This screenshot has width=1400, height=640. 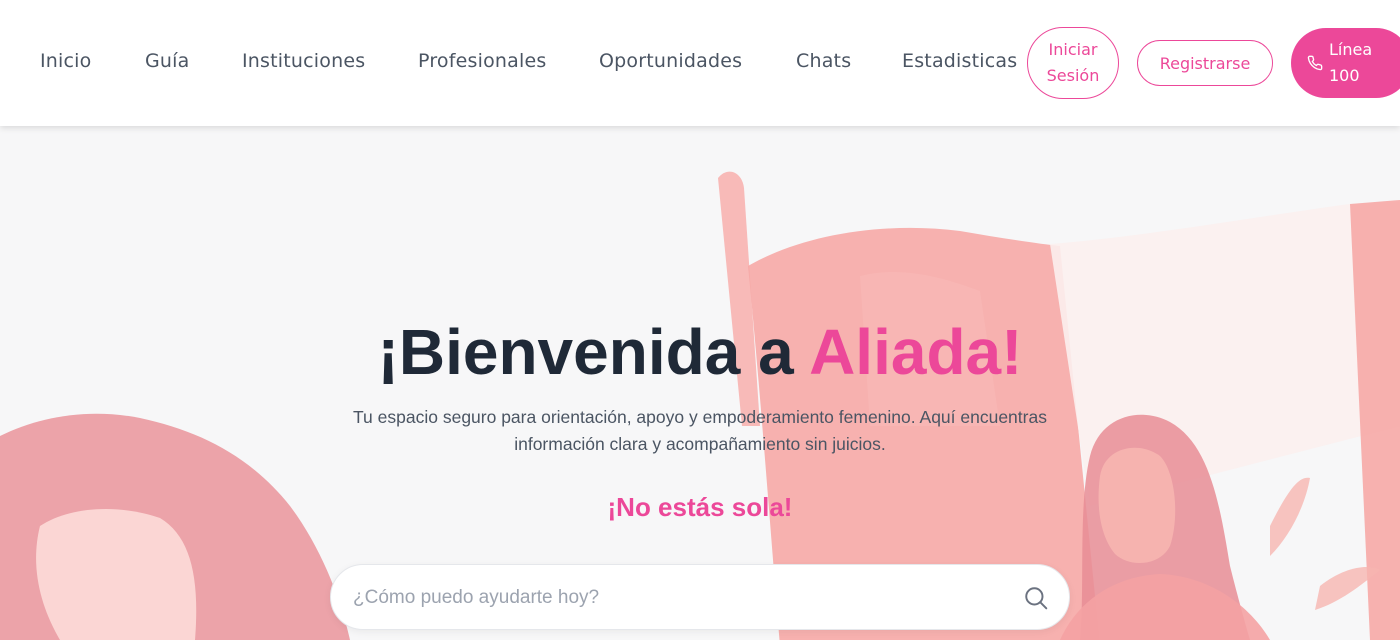 What do you see at coordinates (593, 352) in the screenshot?
I see `hero-title-main: ¡Bienvenida a` at bounding box center [593, 352].